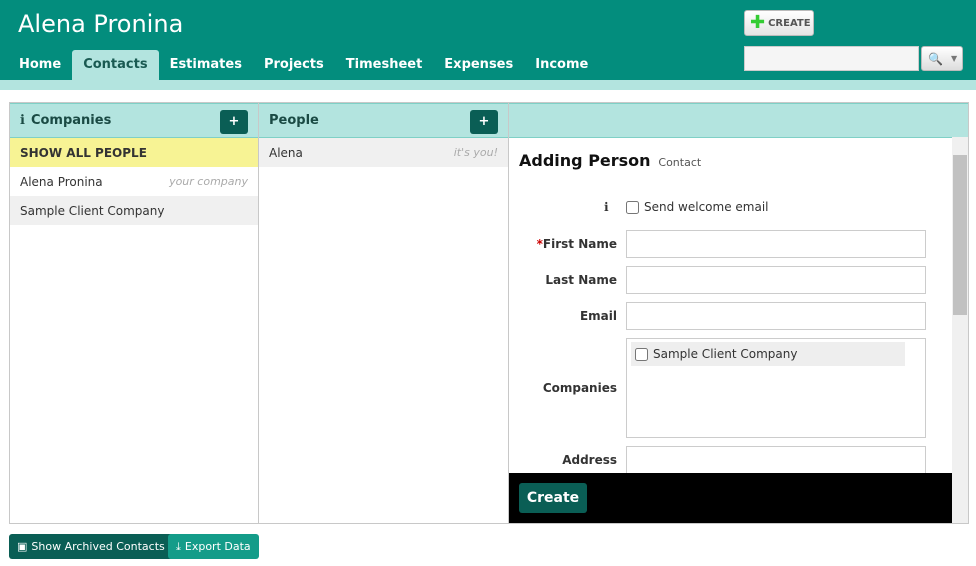 The width and height of the screenshot is (976, 566). What do you see at coordinates (134, 120) in the screenshot?
I see `companies-header: ℹ Companies +` at bounding box center [134, 120].